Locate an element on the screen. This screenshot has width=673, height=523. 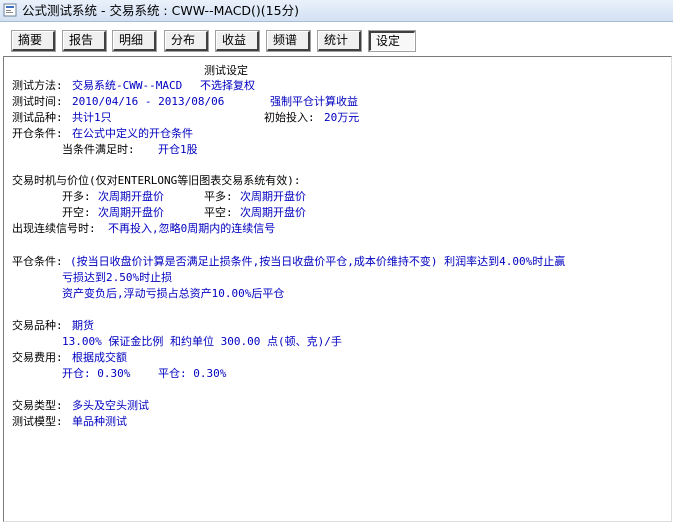
margin-value: 13.00% 保证金比例 和约单位 300.00 点(顿、克)/手 is located at coordinates (202, 341).